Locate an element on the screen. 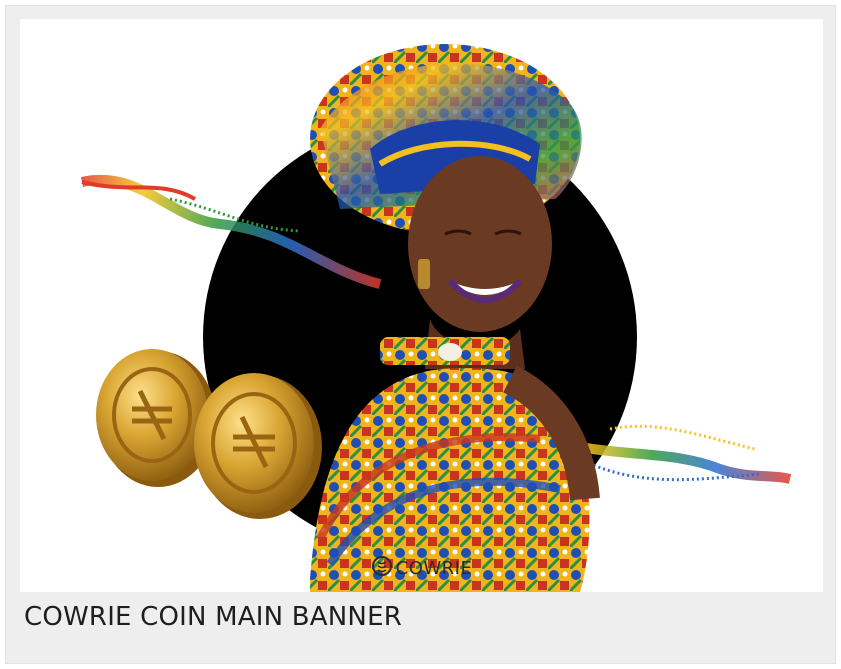 The height and width of the screenshot is (669, 841). cowrie-logo: COWRIE is located at coordinates (421, 568).